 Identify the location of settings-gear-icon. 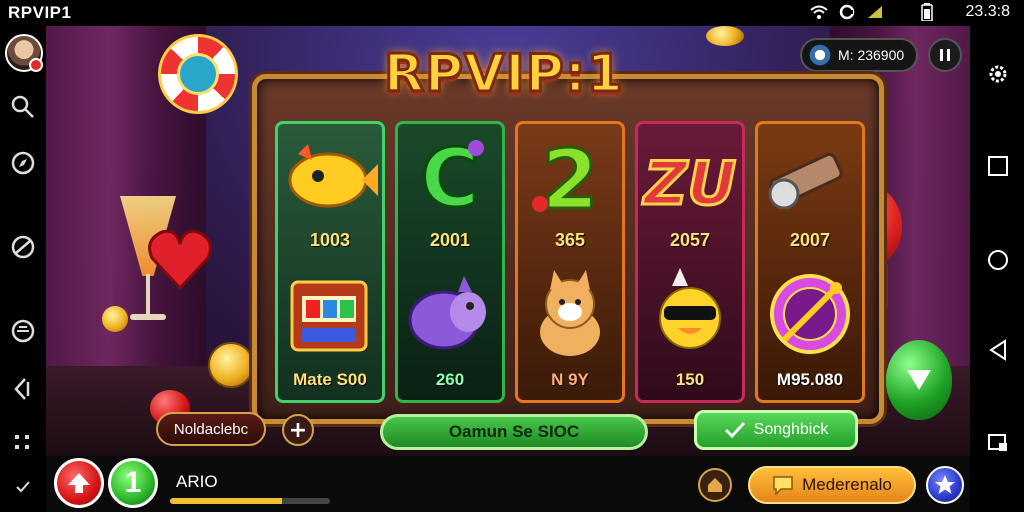
(998, 74).